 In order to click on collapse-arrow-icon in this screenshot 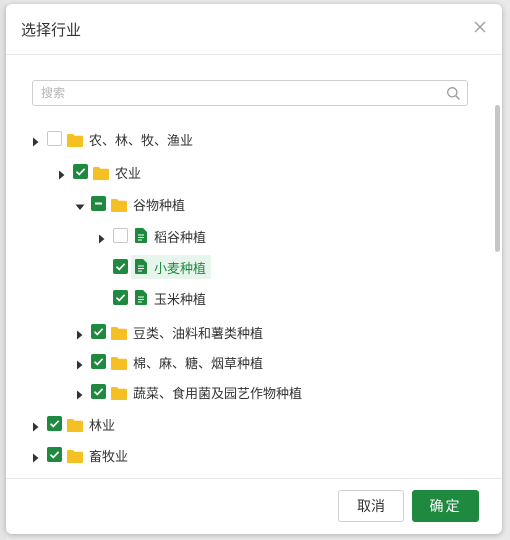, I will do `click(80, 204)`.